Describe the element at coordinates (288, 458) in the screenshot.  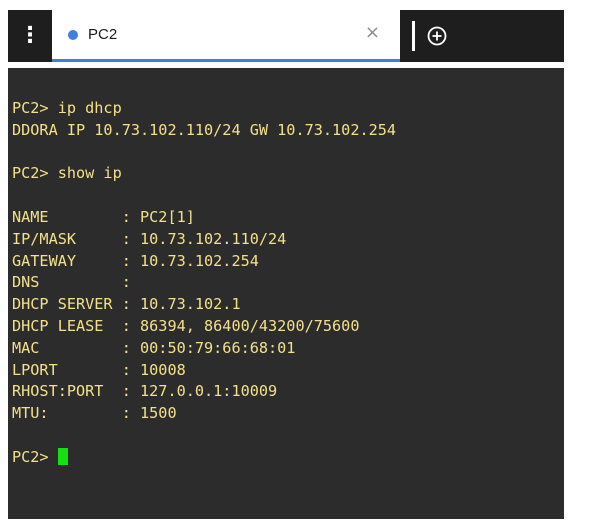
I see `terminal-prompt-line: PC2>` at that location.